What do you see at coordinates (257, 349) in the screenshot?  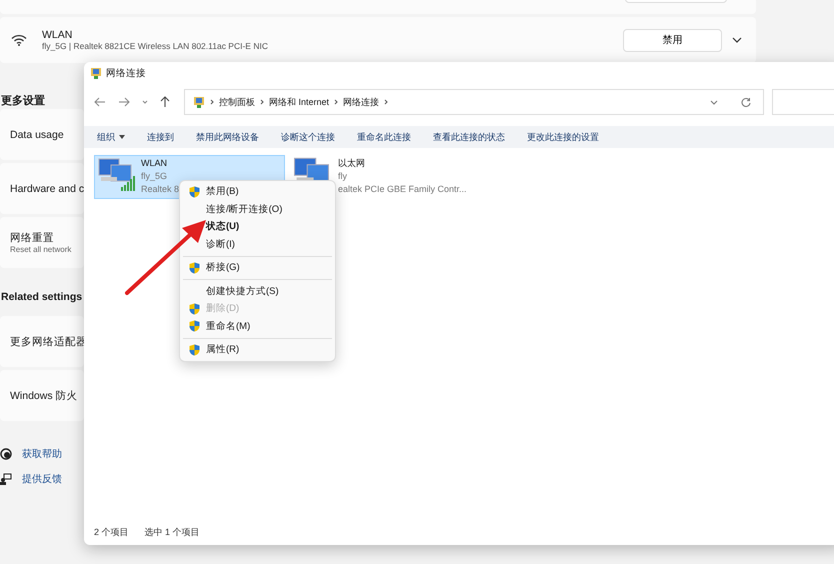 I see `menu-item: 属性(R)` at bounding box center [257, 349].